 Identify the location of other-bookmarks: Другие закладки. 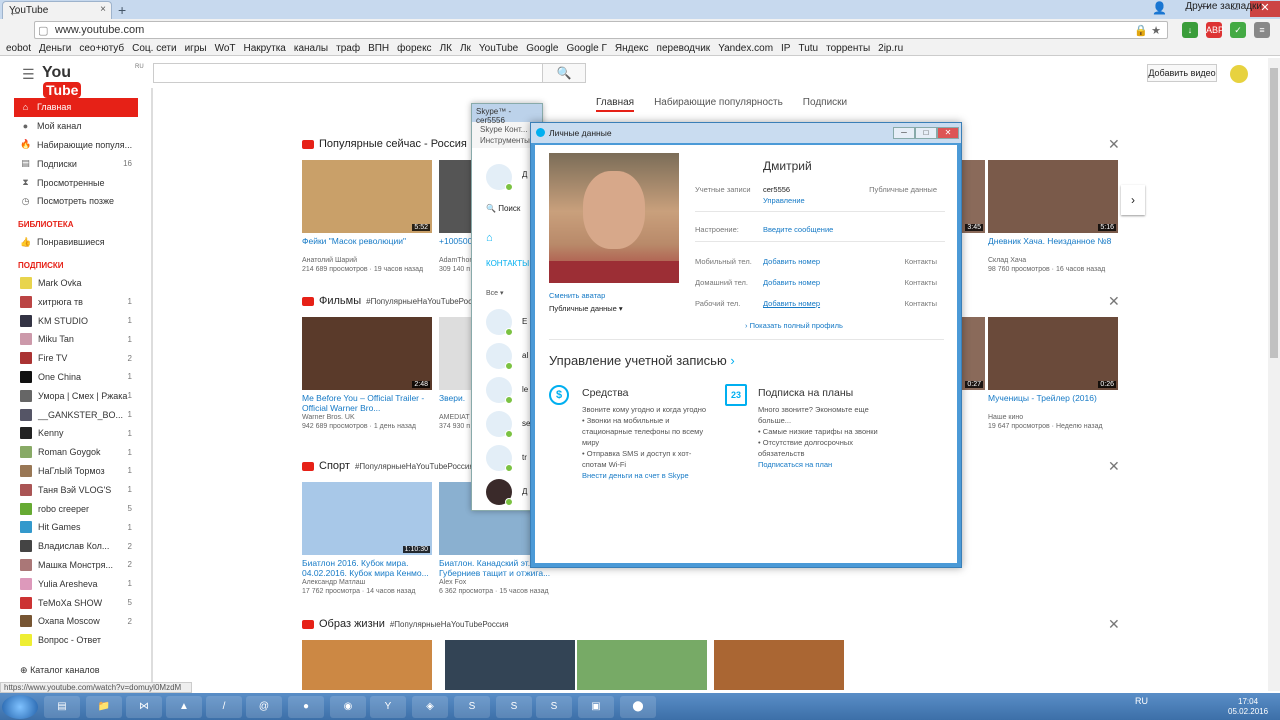
(1223, 6).